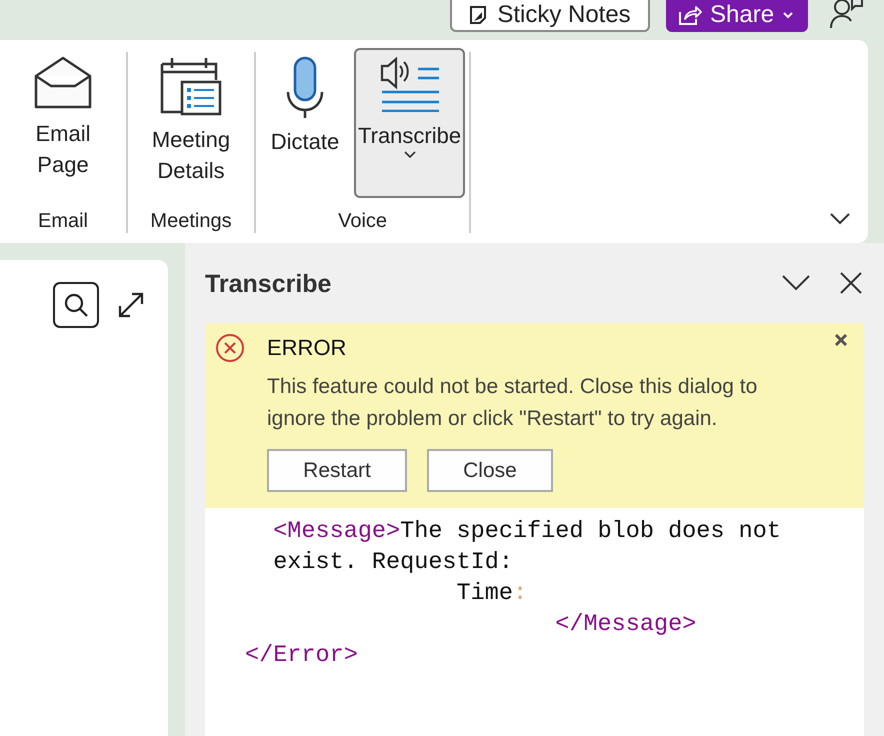 The width and height of the screenshot is (884, 736). What do you see at coordinates (363, 221) in the screenshot?
I see `group-label: Voice` at bounding box center [363, 221].